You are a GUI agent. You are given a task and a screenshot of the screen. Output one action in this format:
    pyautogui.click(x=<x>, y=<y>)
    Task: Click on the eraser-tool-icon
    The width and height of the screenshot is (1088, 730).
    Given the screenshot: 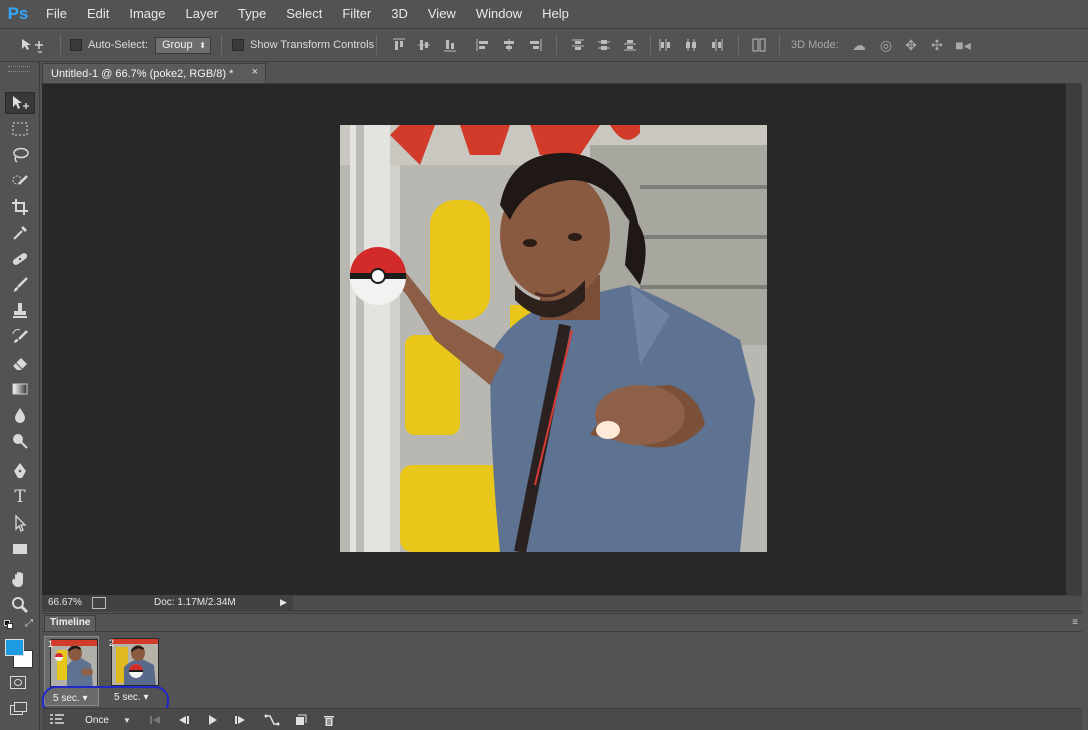 What is the action you would take?
    pyautogui.click(x=20, y=363)
    